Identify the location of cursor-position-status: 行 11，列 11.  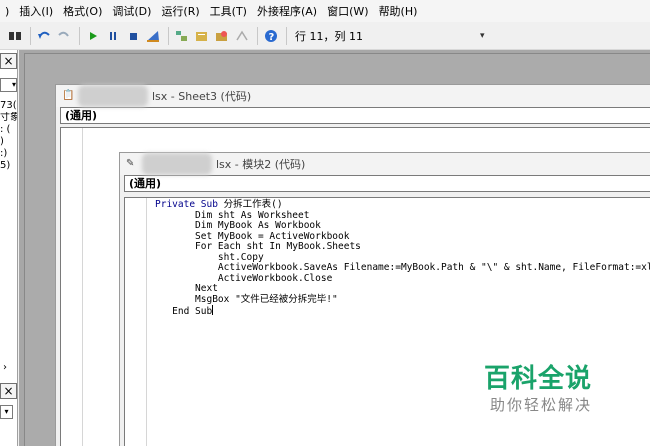
(329, 36).